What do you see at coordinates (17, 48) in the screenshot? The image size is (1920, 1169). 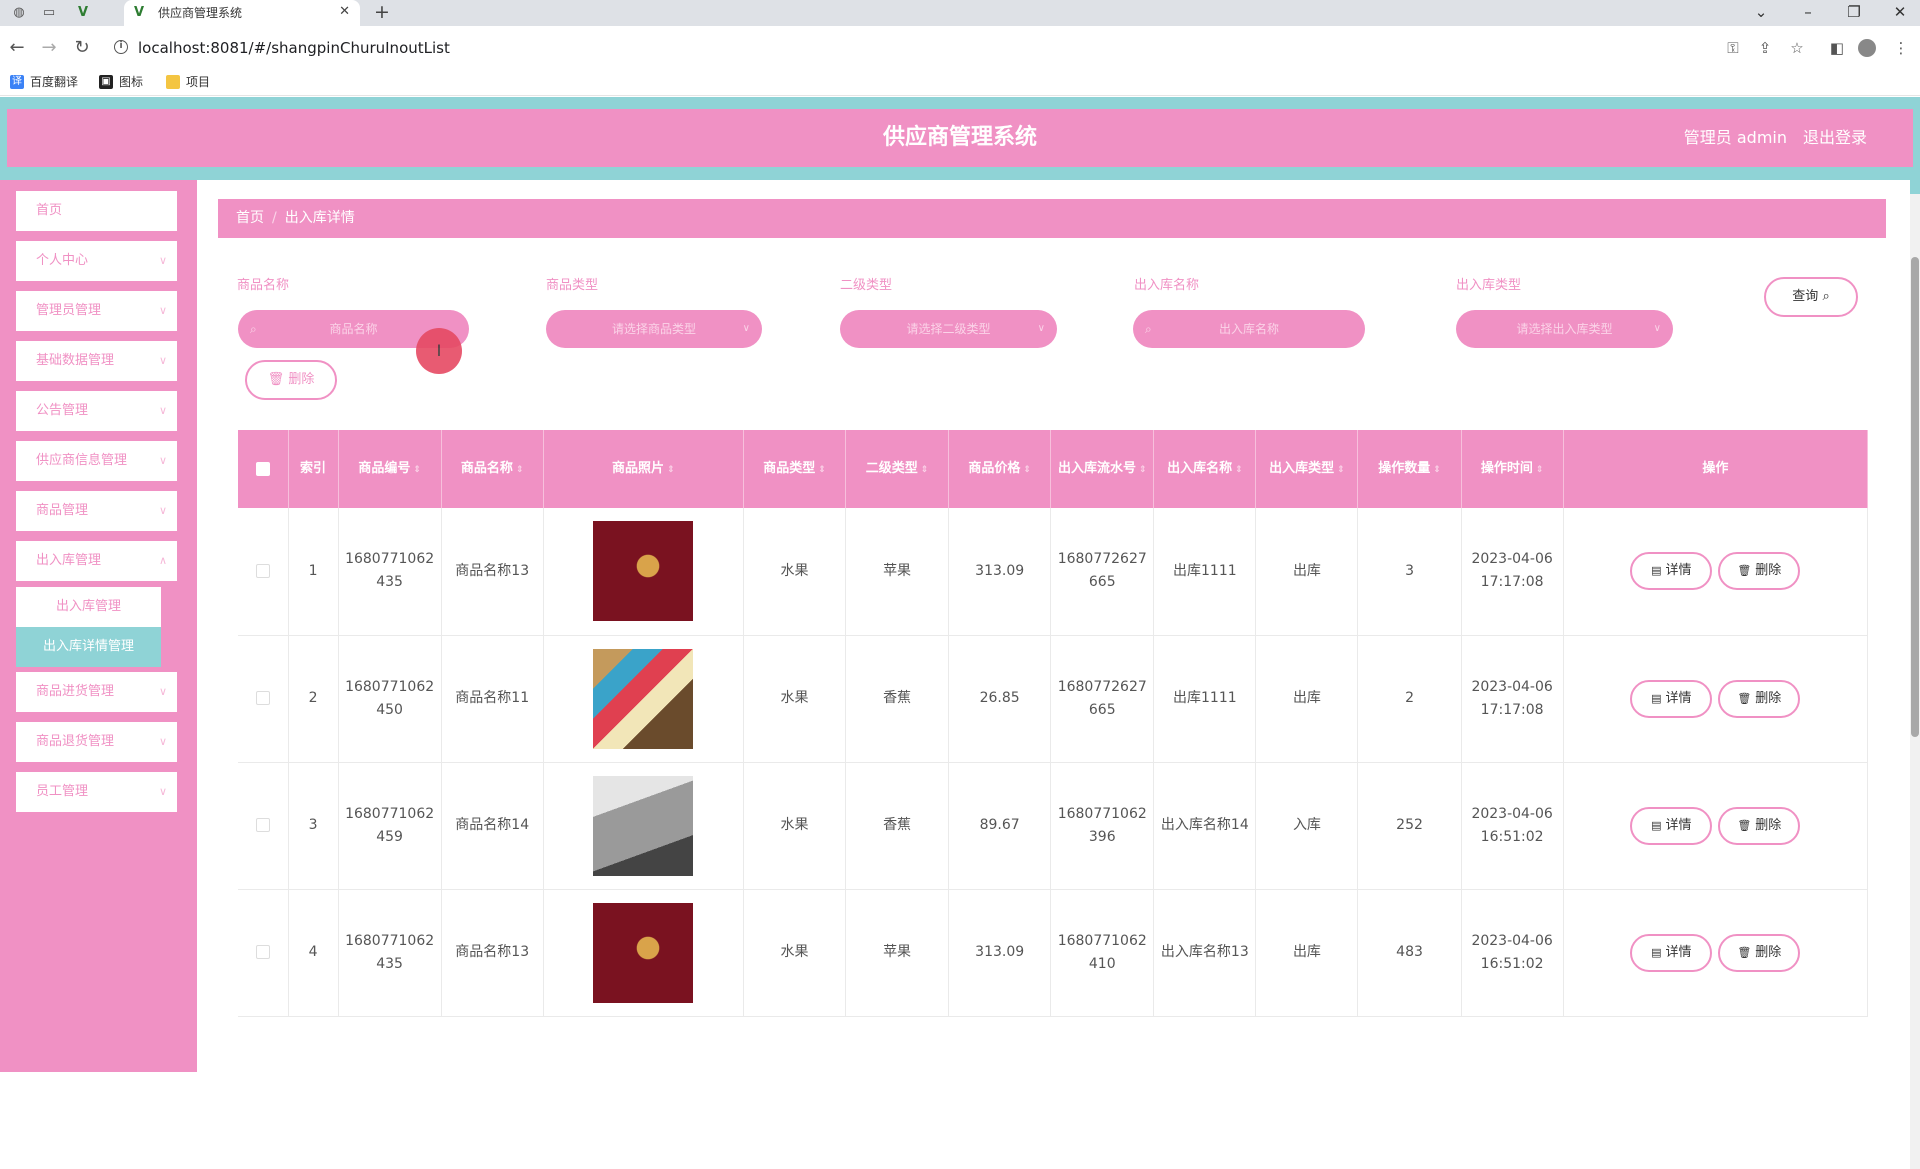 I see `back-icon: ←` at bounding box center [17, 48].